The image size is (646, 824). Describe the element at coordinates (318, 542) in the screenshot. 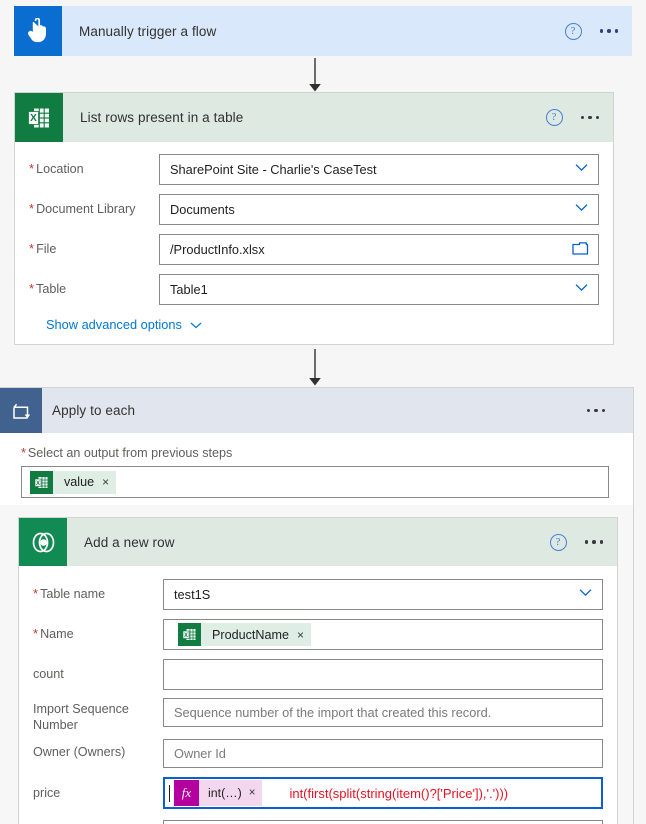

I see `add-a-new-row-header: Add a new row ?` at that location.